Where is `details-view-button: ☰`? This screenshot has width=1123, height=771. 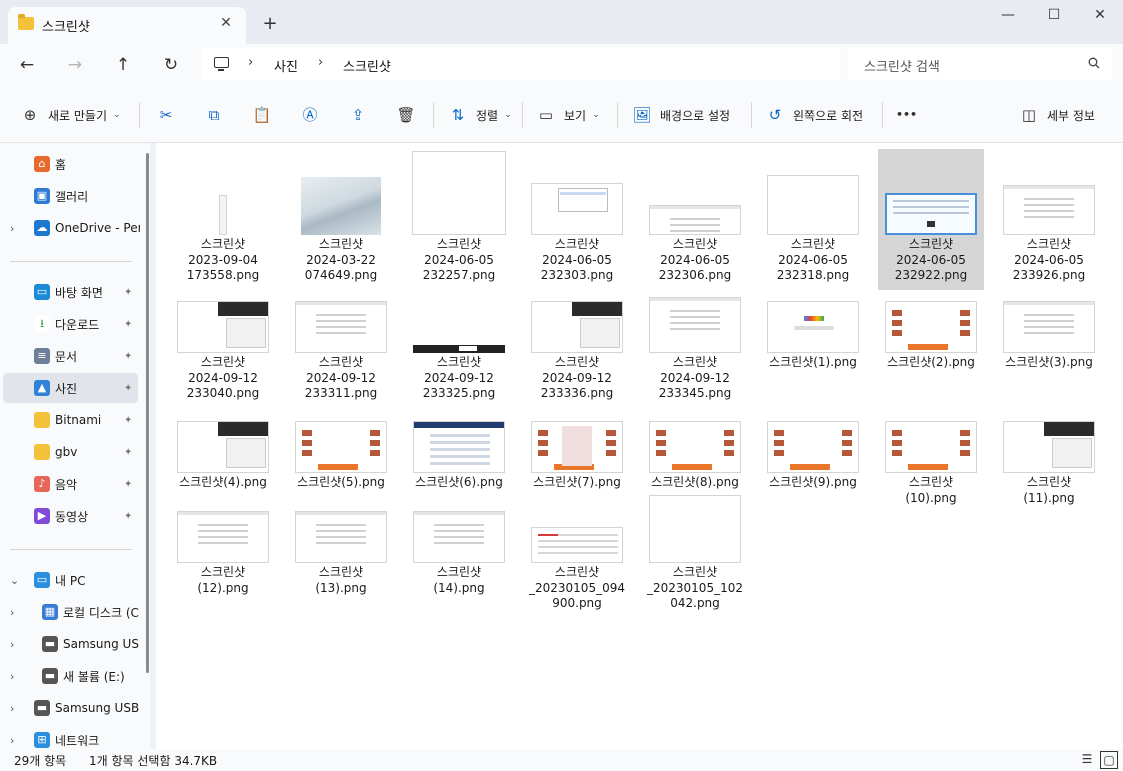
details-view-button: ☰ is located at coordinates (1087, 760).